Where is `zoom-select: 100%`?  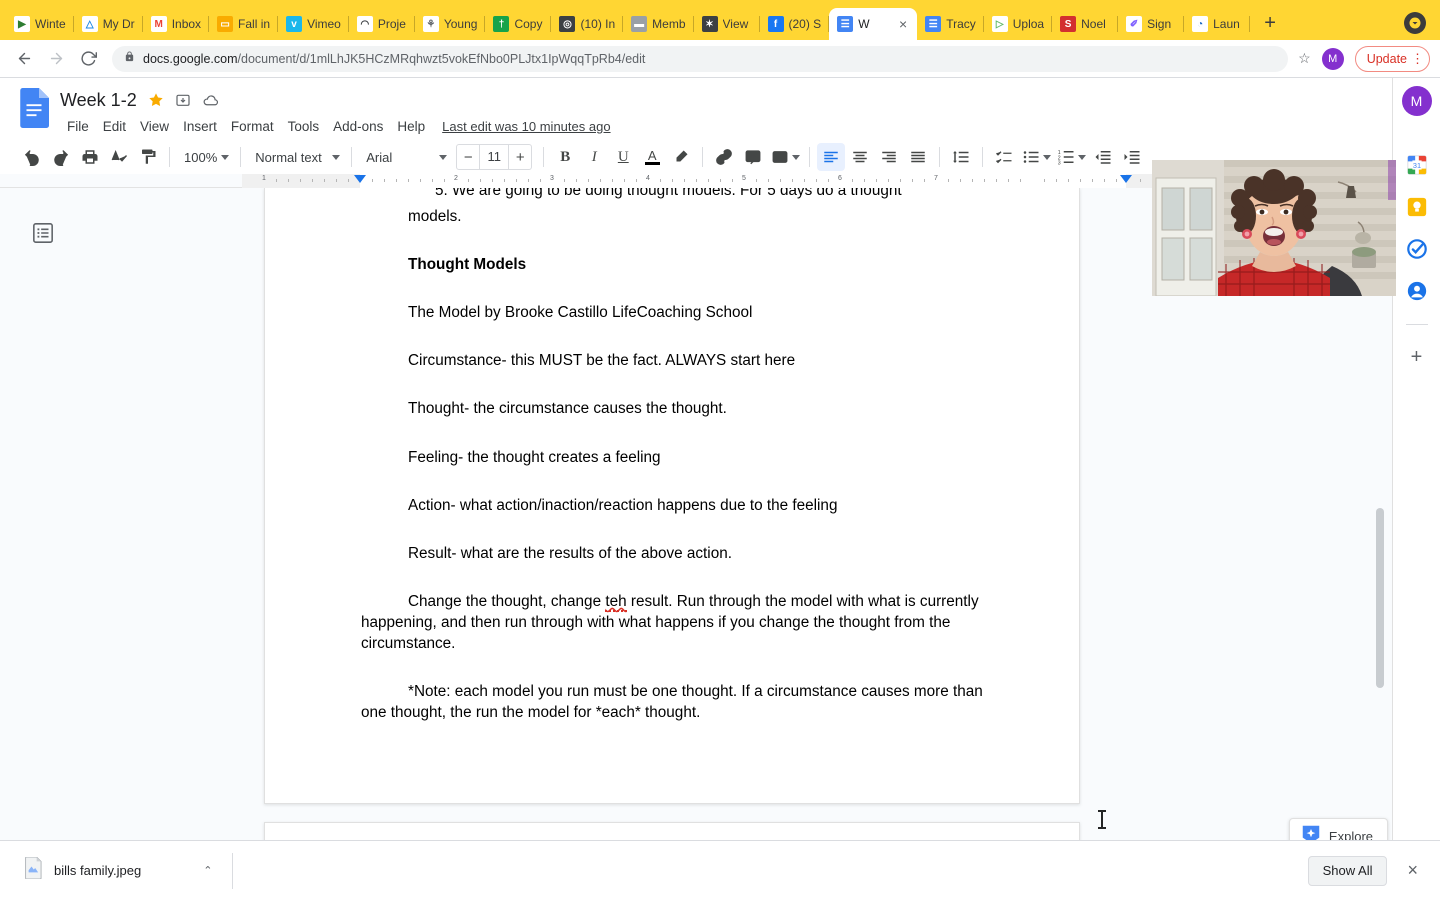
zoom-select: 100% is located at coordinates (205, 157).